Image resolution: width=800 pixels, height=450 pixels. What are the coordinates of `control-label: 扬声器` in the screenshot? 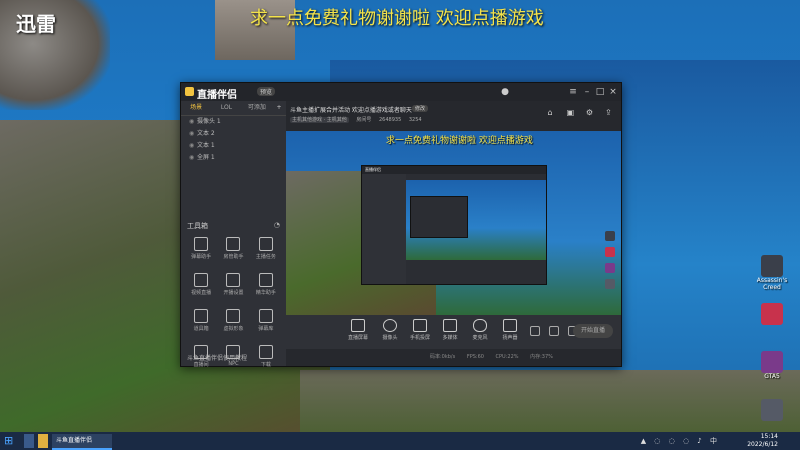 It's located at (510, 338).